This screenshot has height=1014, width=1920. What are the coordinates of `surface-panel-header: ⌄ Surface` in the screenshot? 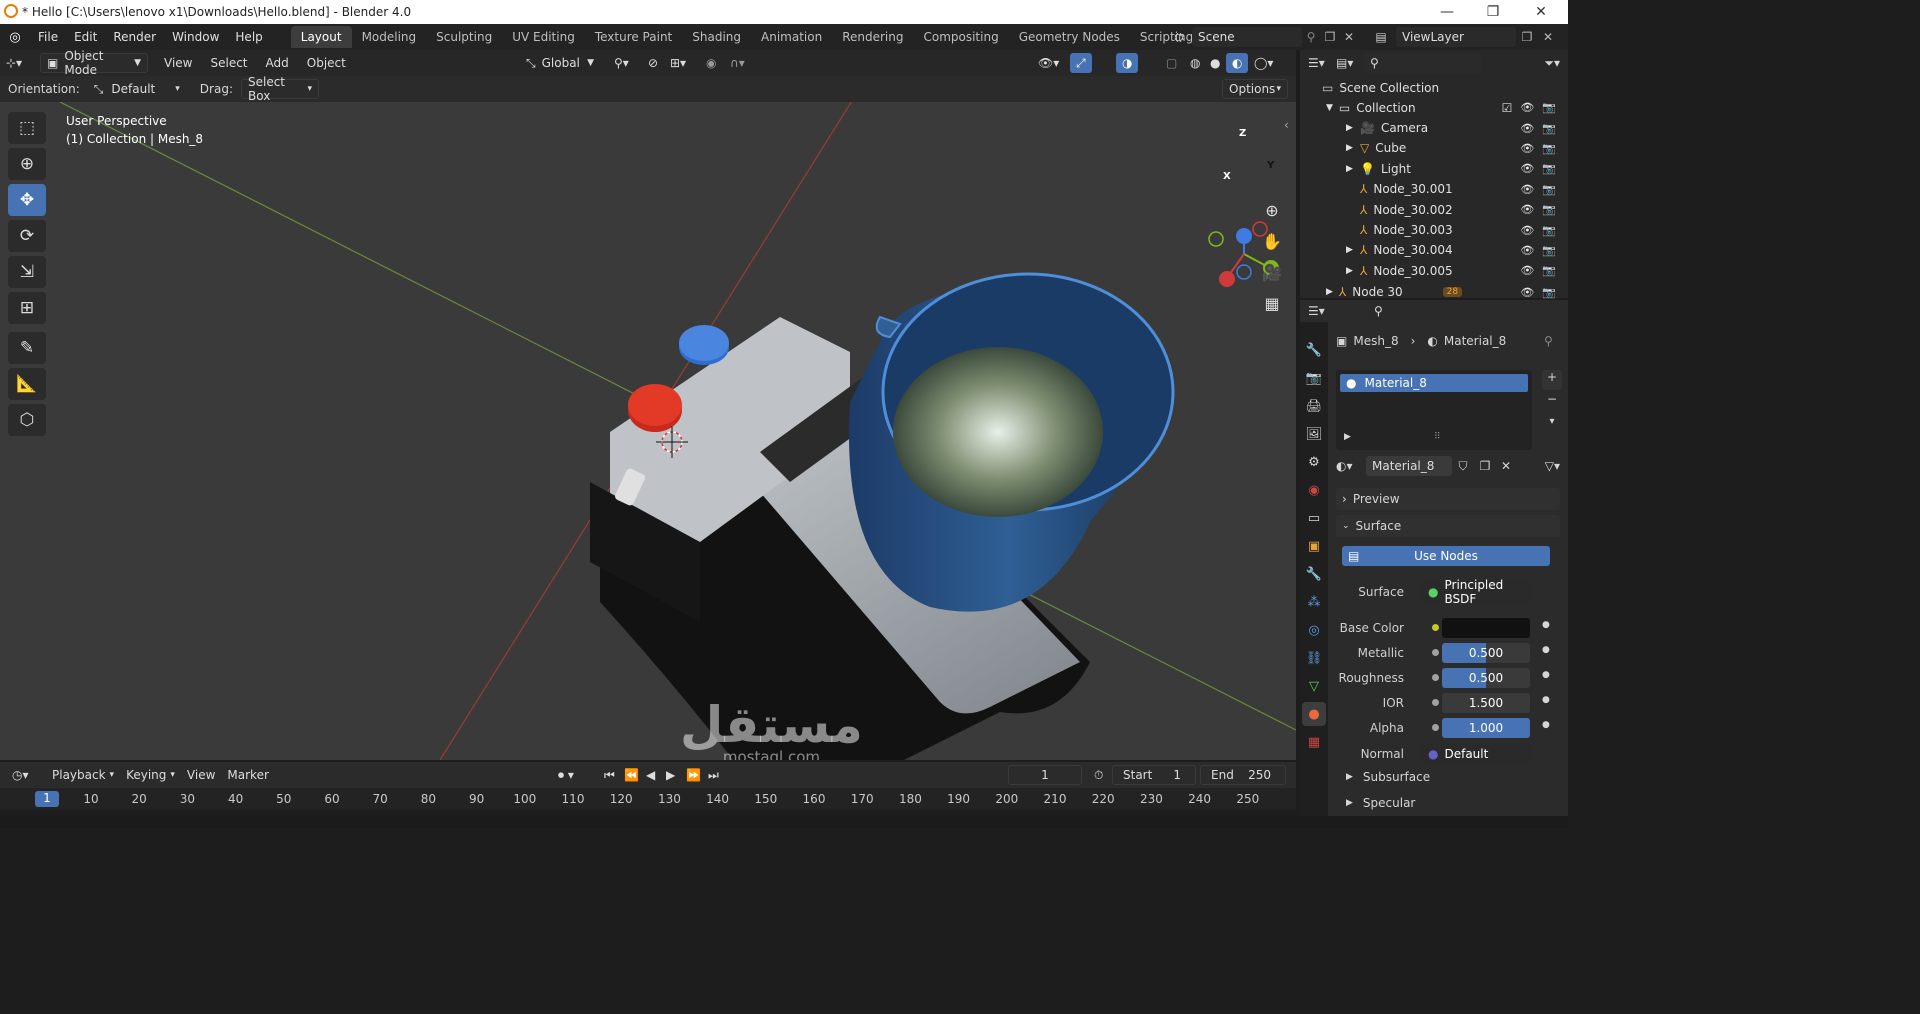 It's located at (1448, 526).